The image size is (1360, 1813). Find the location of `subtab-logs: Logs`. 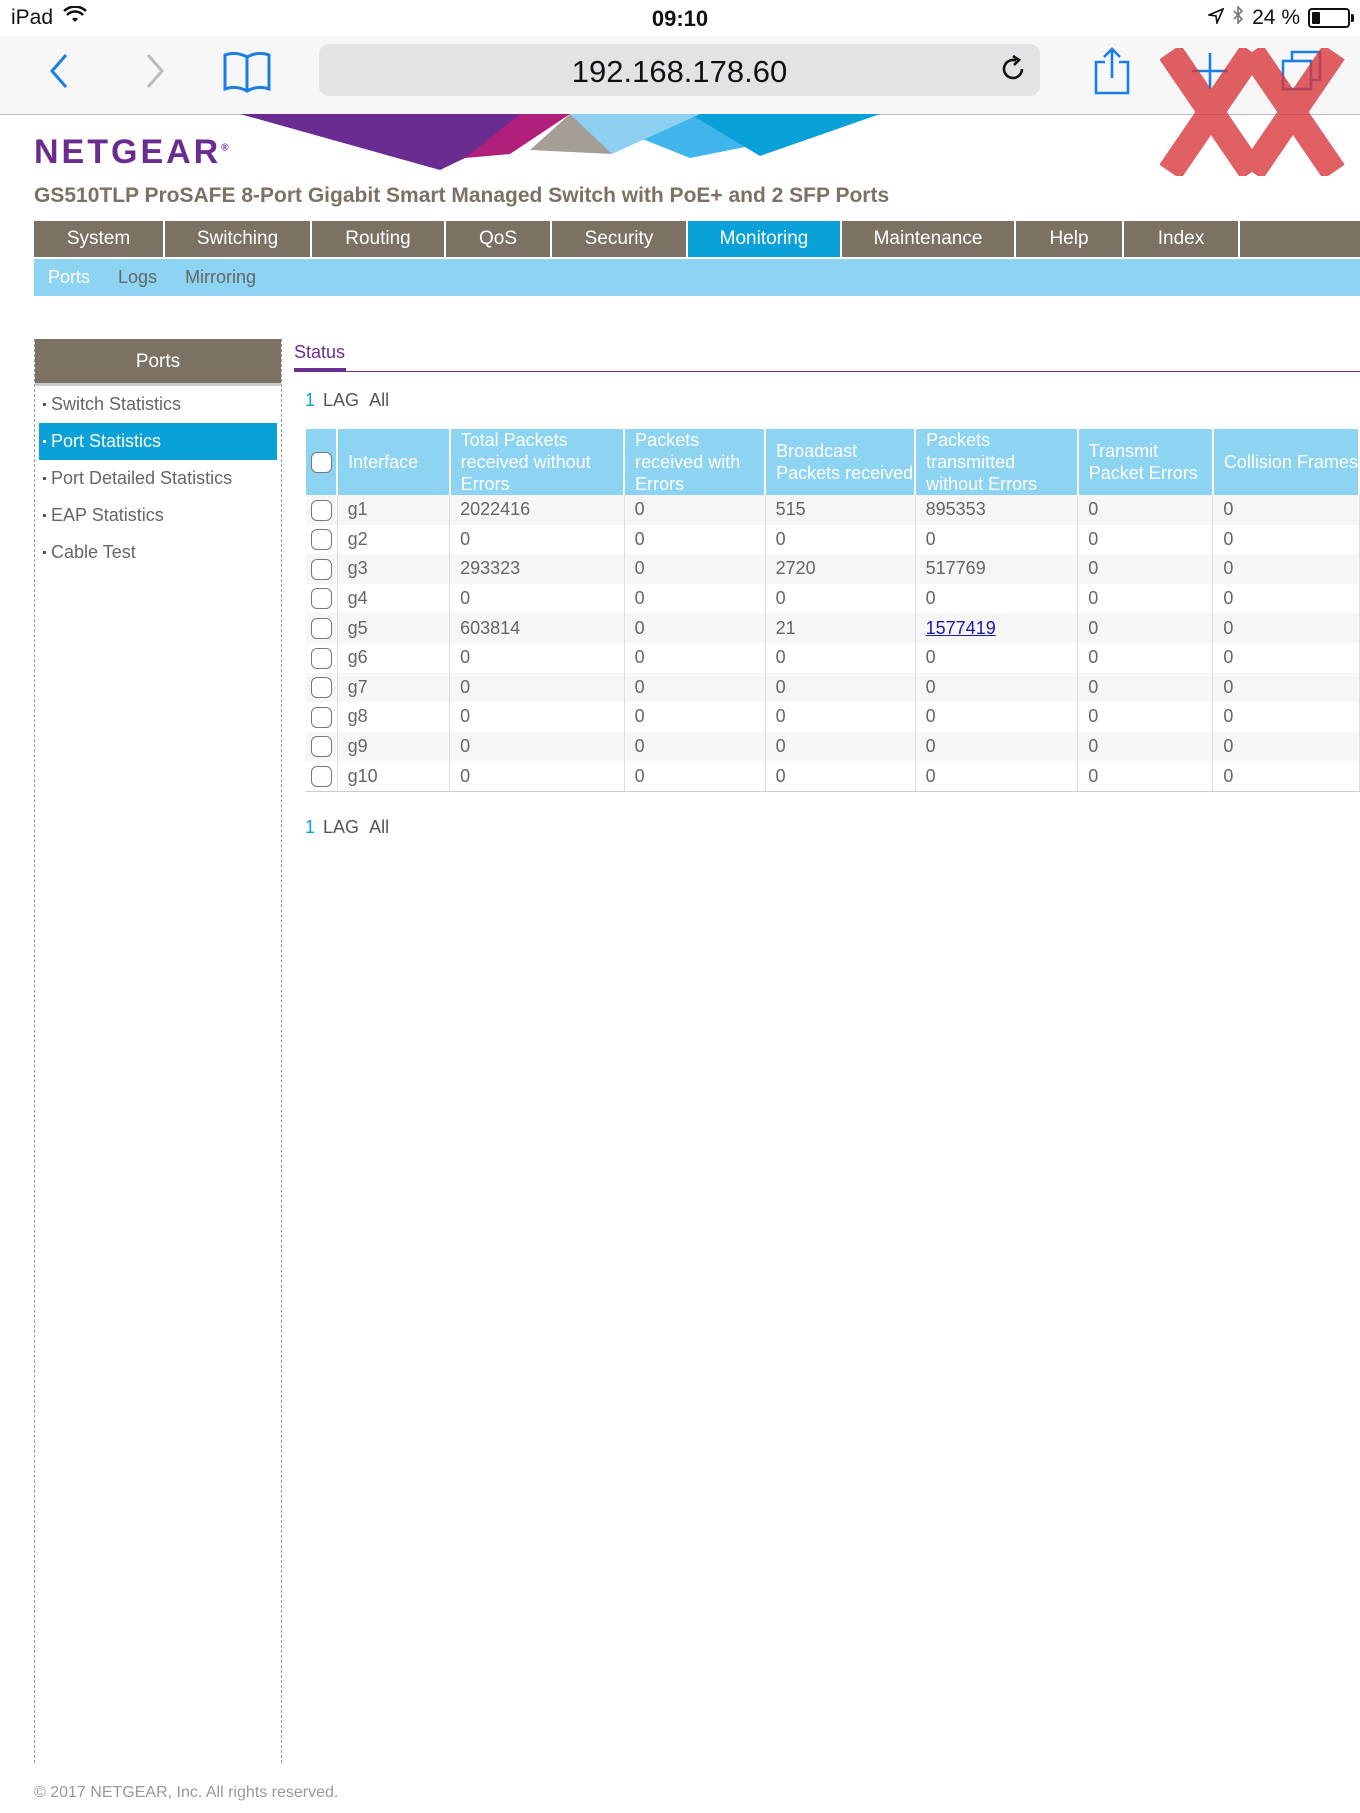

subtab-logs: Logs is located at coordinates (137, 277).